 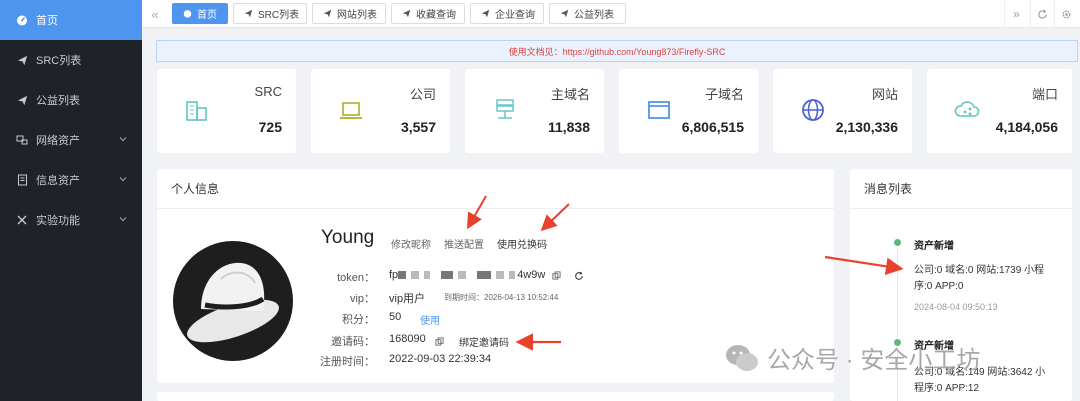 I want to click on stat-card-src: SRC 725, so click(x=226, y=111).